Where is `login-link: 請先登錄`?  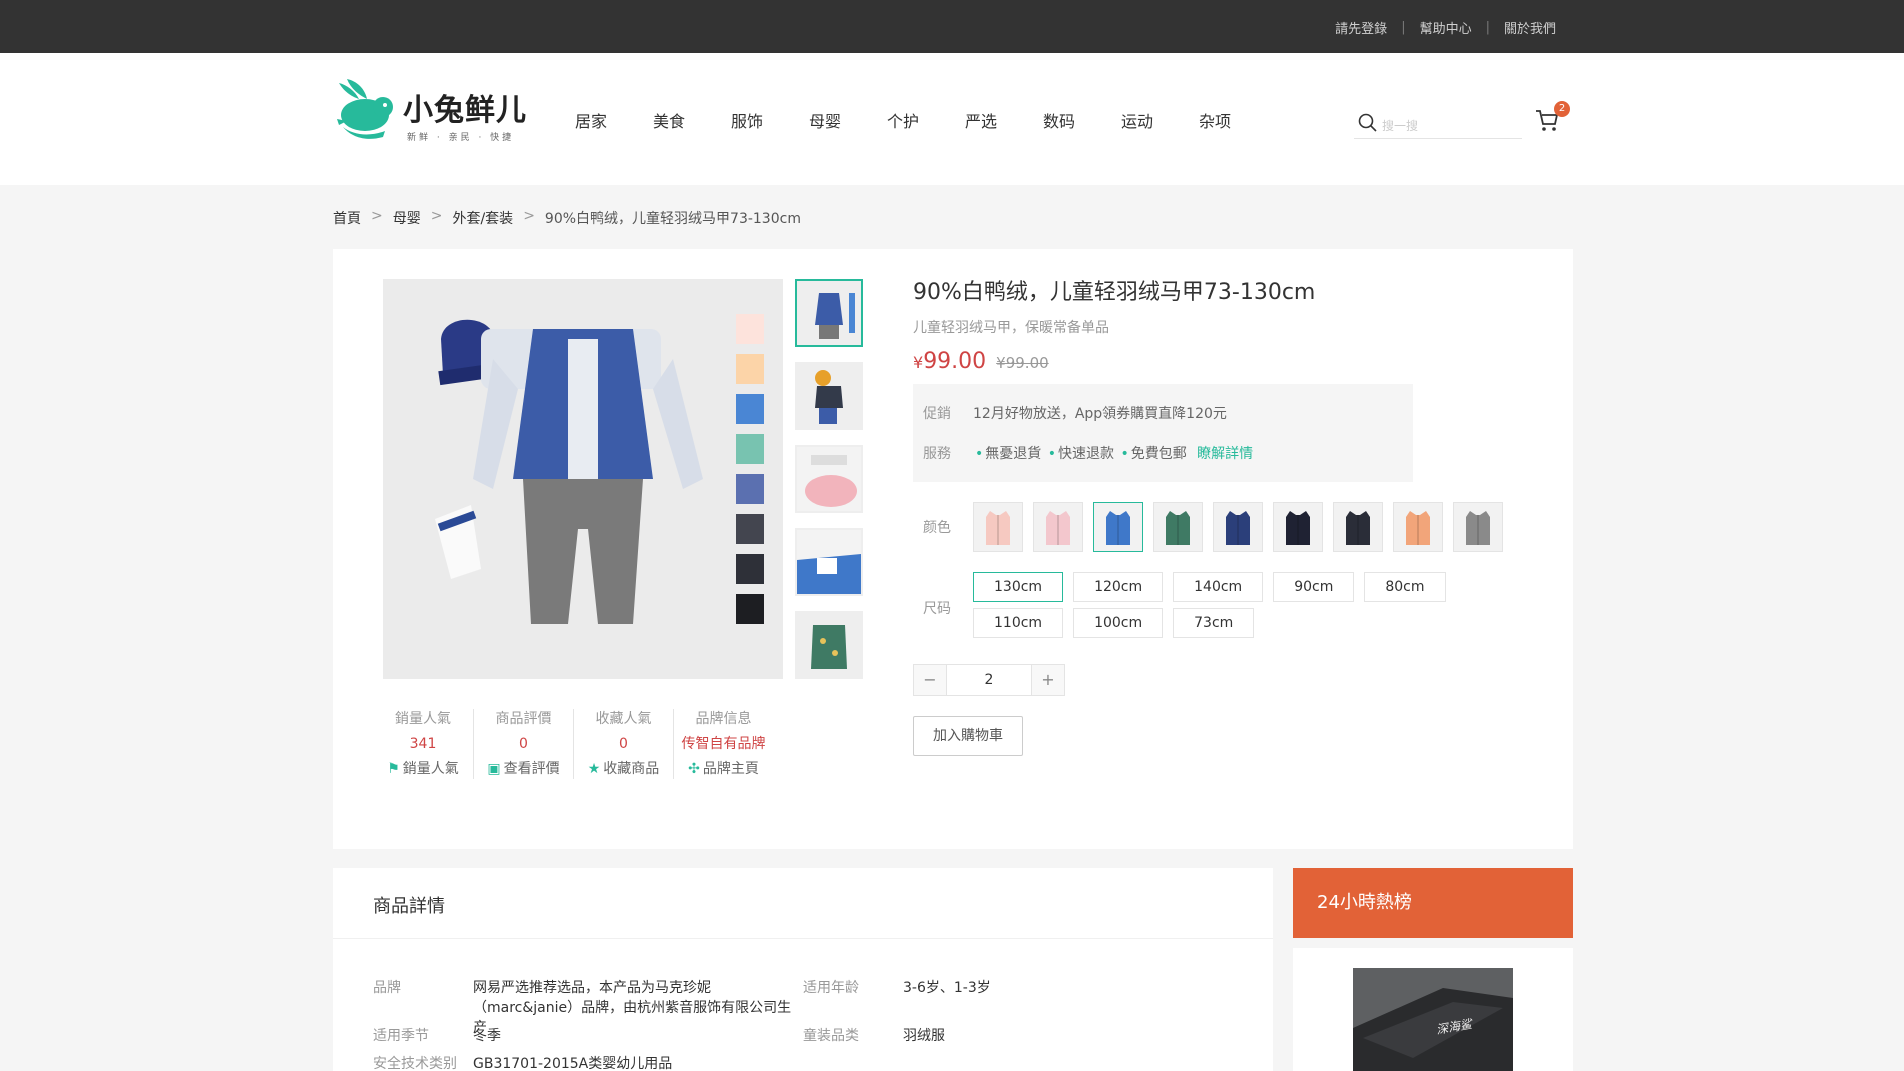 login-link: 請先登錄 is located at coordinates (1361, 27).